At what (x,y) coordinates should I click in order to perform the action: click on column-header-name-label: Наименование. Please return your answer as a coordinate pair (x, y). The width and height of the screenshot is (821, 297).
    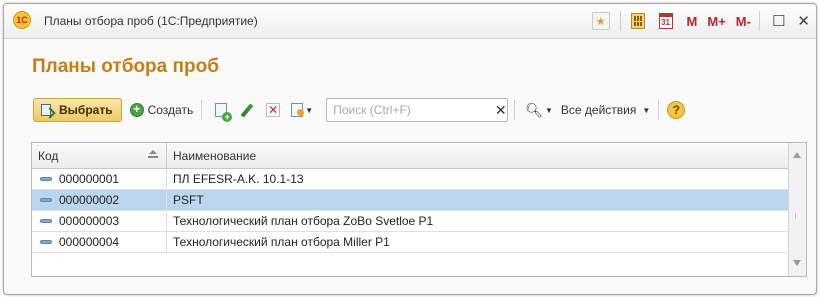
    Looking at the image, I should click on (215, 155).